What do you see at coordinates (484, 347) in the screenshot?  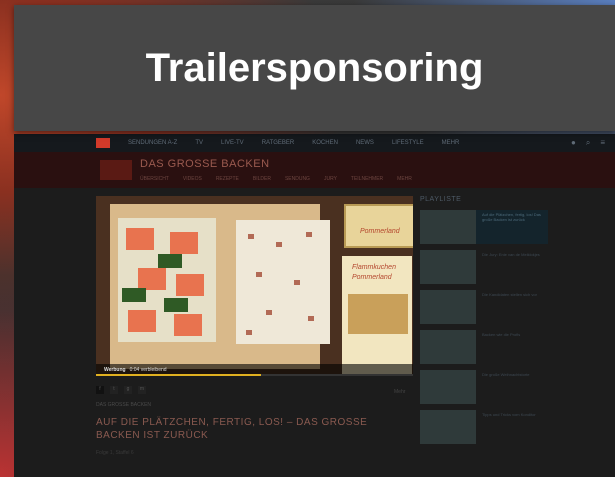 I see `playlist-item: Backen wie die Profis` at bounding box center [484, 347].